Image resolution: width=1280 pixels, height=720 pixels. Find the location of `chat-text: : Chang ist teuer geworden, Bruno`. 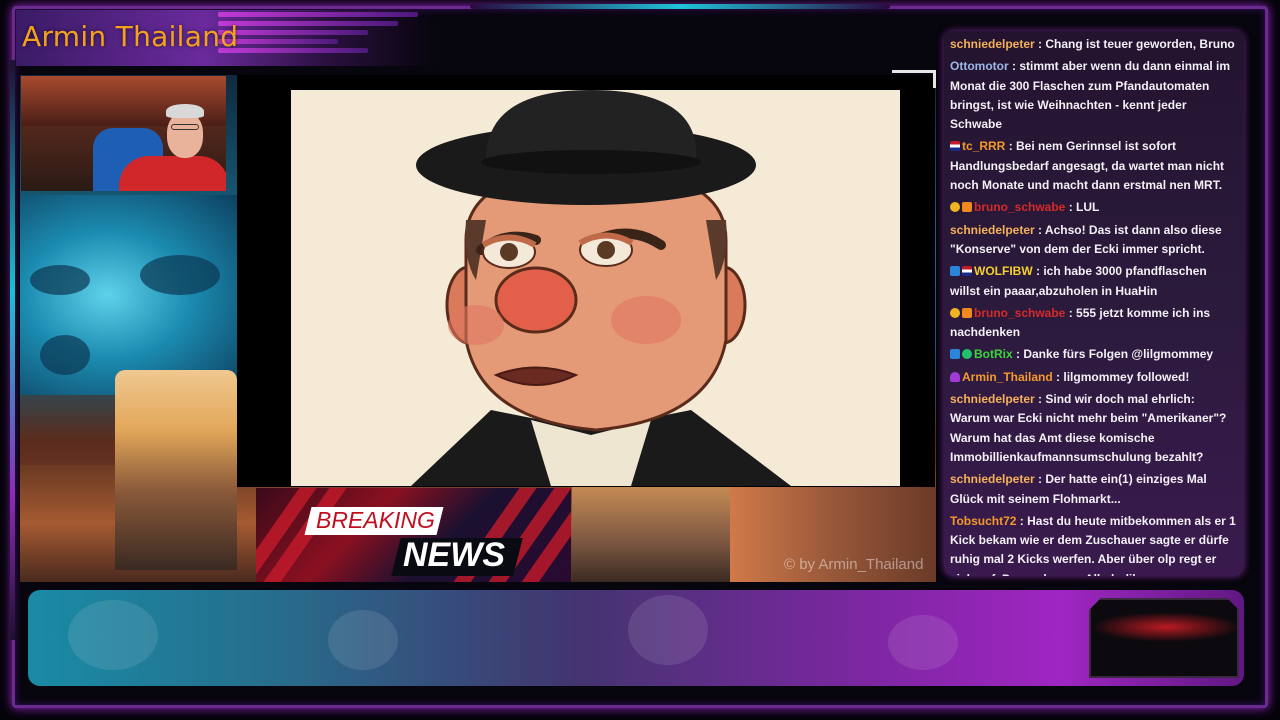

chat-text: : Chang ist teuer geworden, Bruno is located at coordinates (1136, 44).